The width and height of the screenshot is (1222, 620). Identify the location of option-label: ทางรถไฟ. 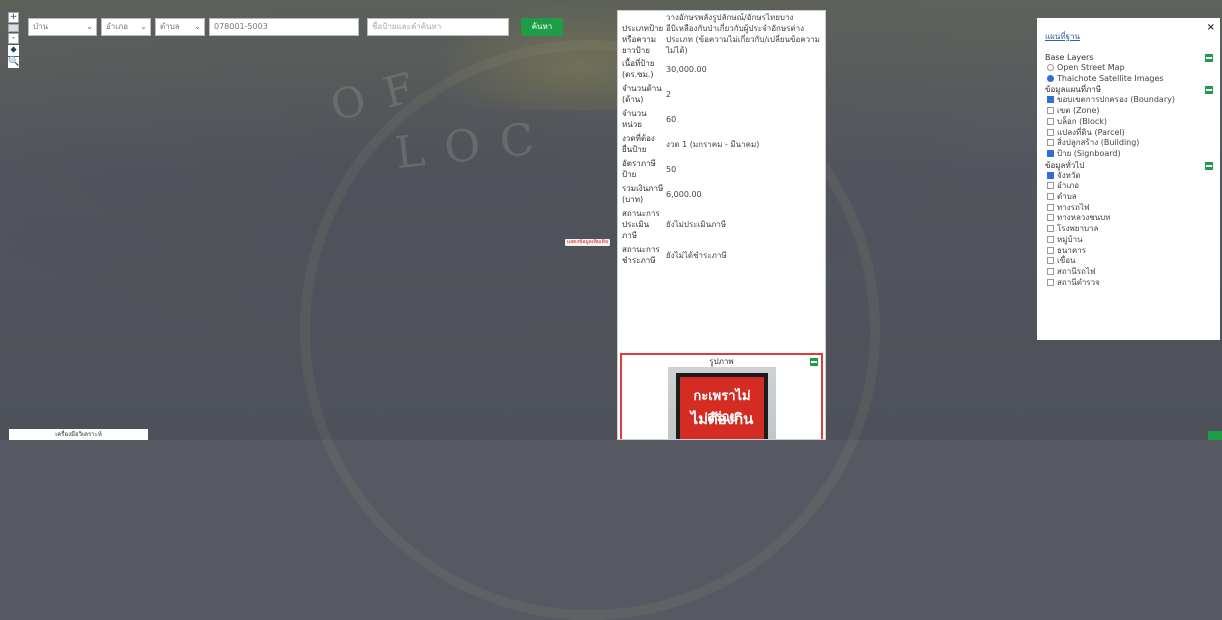
(1073, 207).